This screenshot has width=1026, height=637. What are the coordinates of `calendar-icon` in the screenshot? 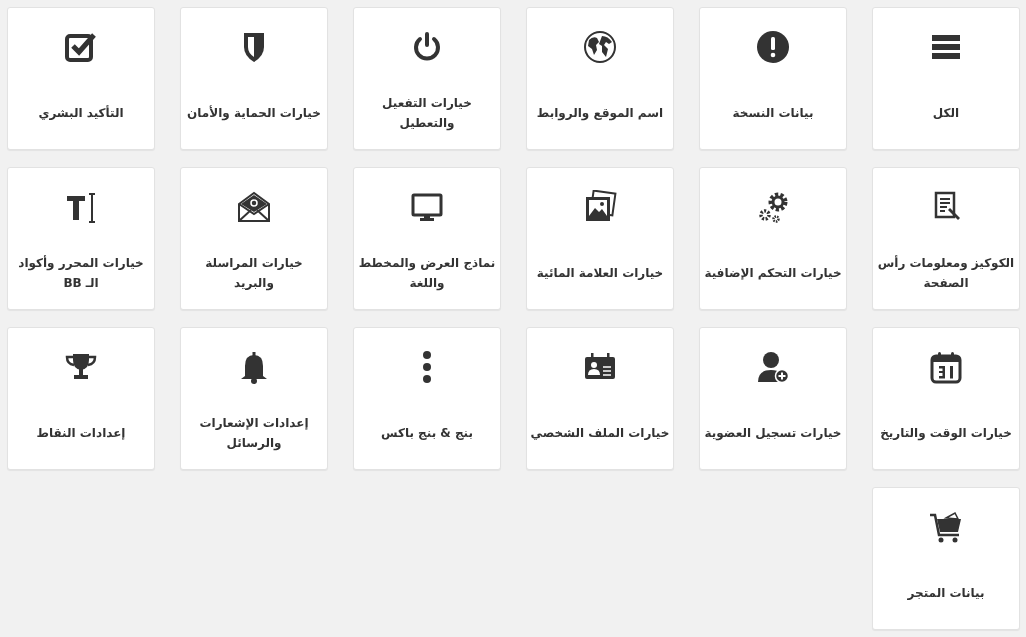 It's located at (946, 367).